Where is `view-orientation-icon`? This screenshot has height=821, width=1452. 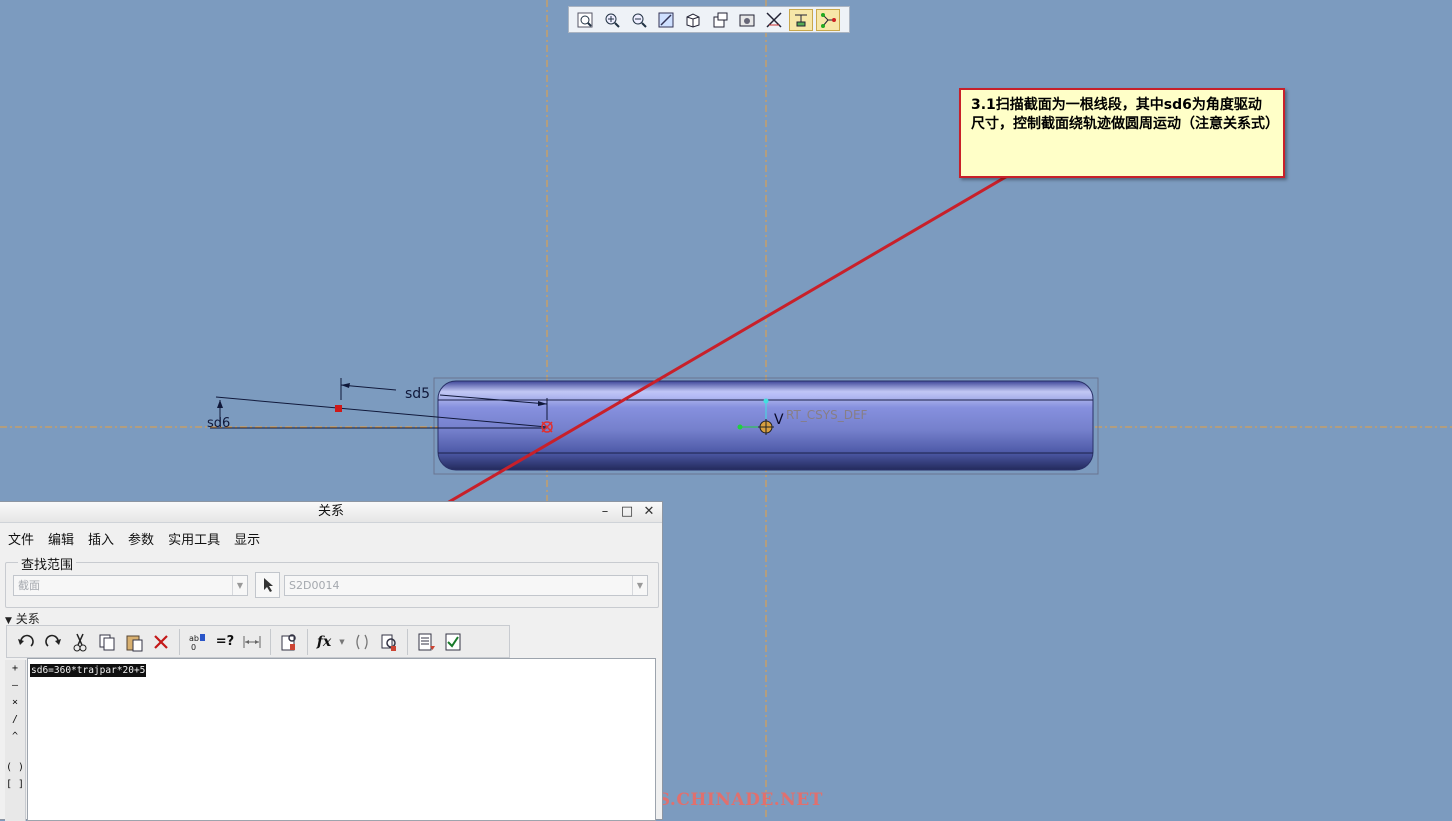 view-orientation-icon is located at coordinates (693, 20).